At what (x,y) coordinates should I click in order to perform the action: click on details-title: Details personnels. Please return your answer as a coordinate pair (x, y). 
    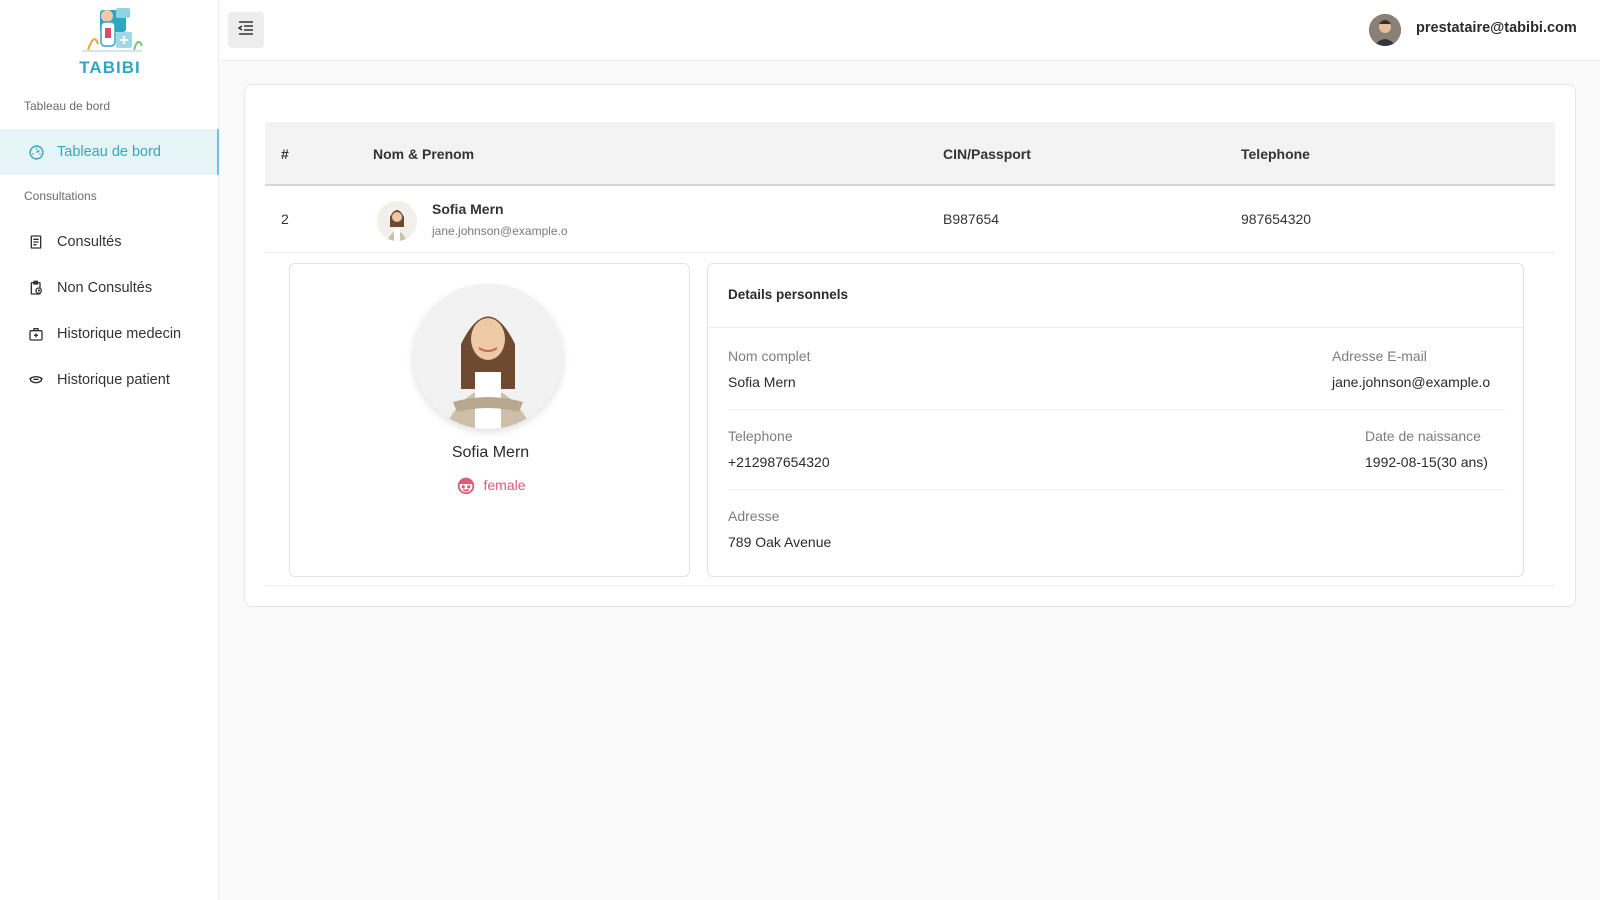
    Looking at the image, I should click on (788, 294).